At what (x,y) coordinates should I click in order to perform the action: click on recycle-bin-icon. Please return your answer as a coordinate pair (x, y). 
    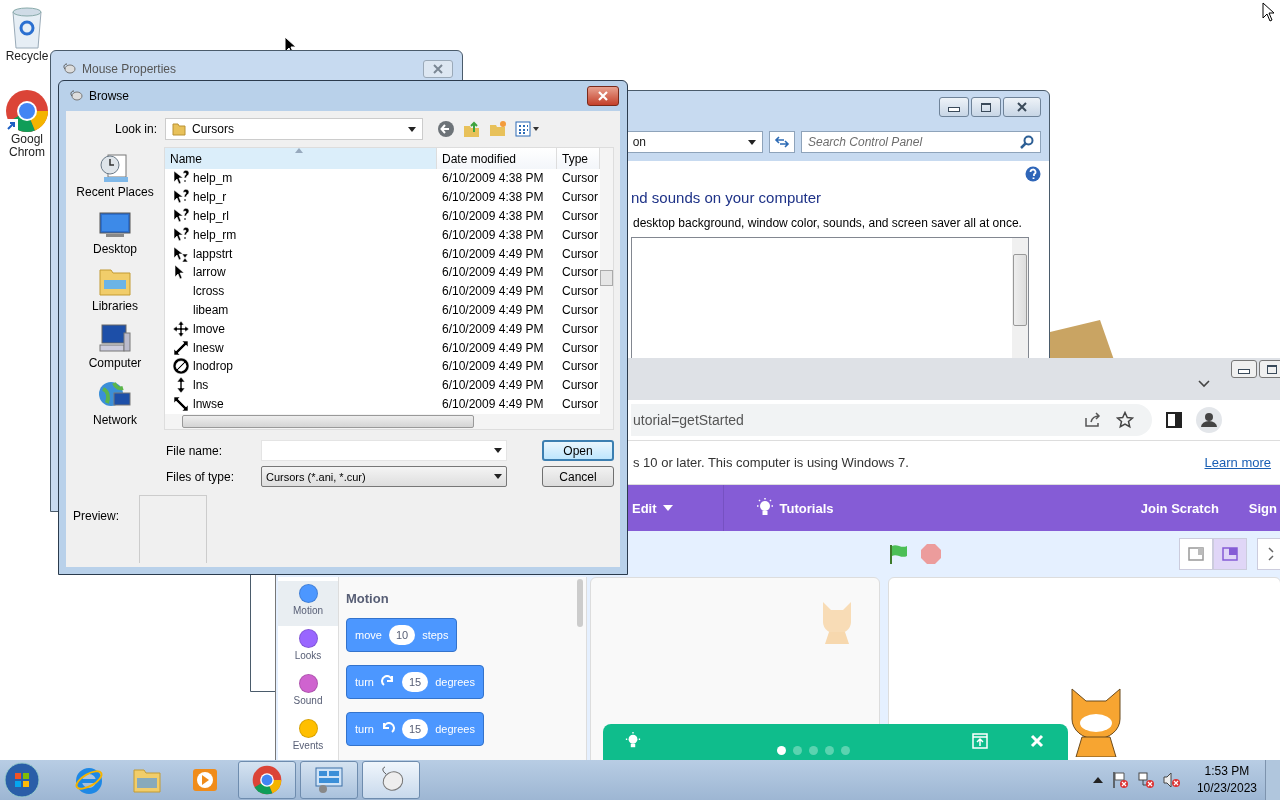
    Looking at the image, I should click on (27, 28).